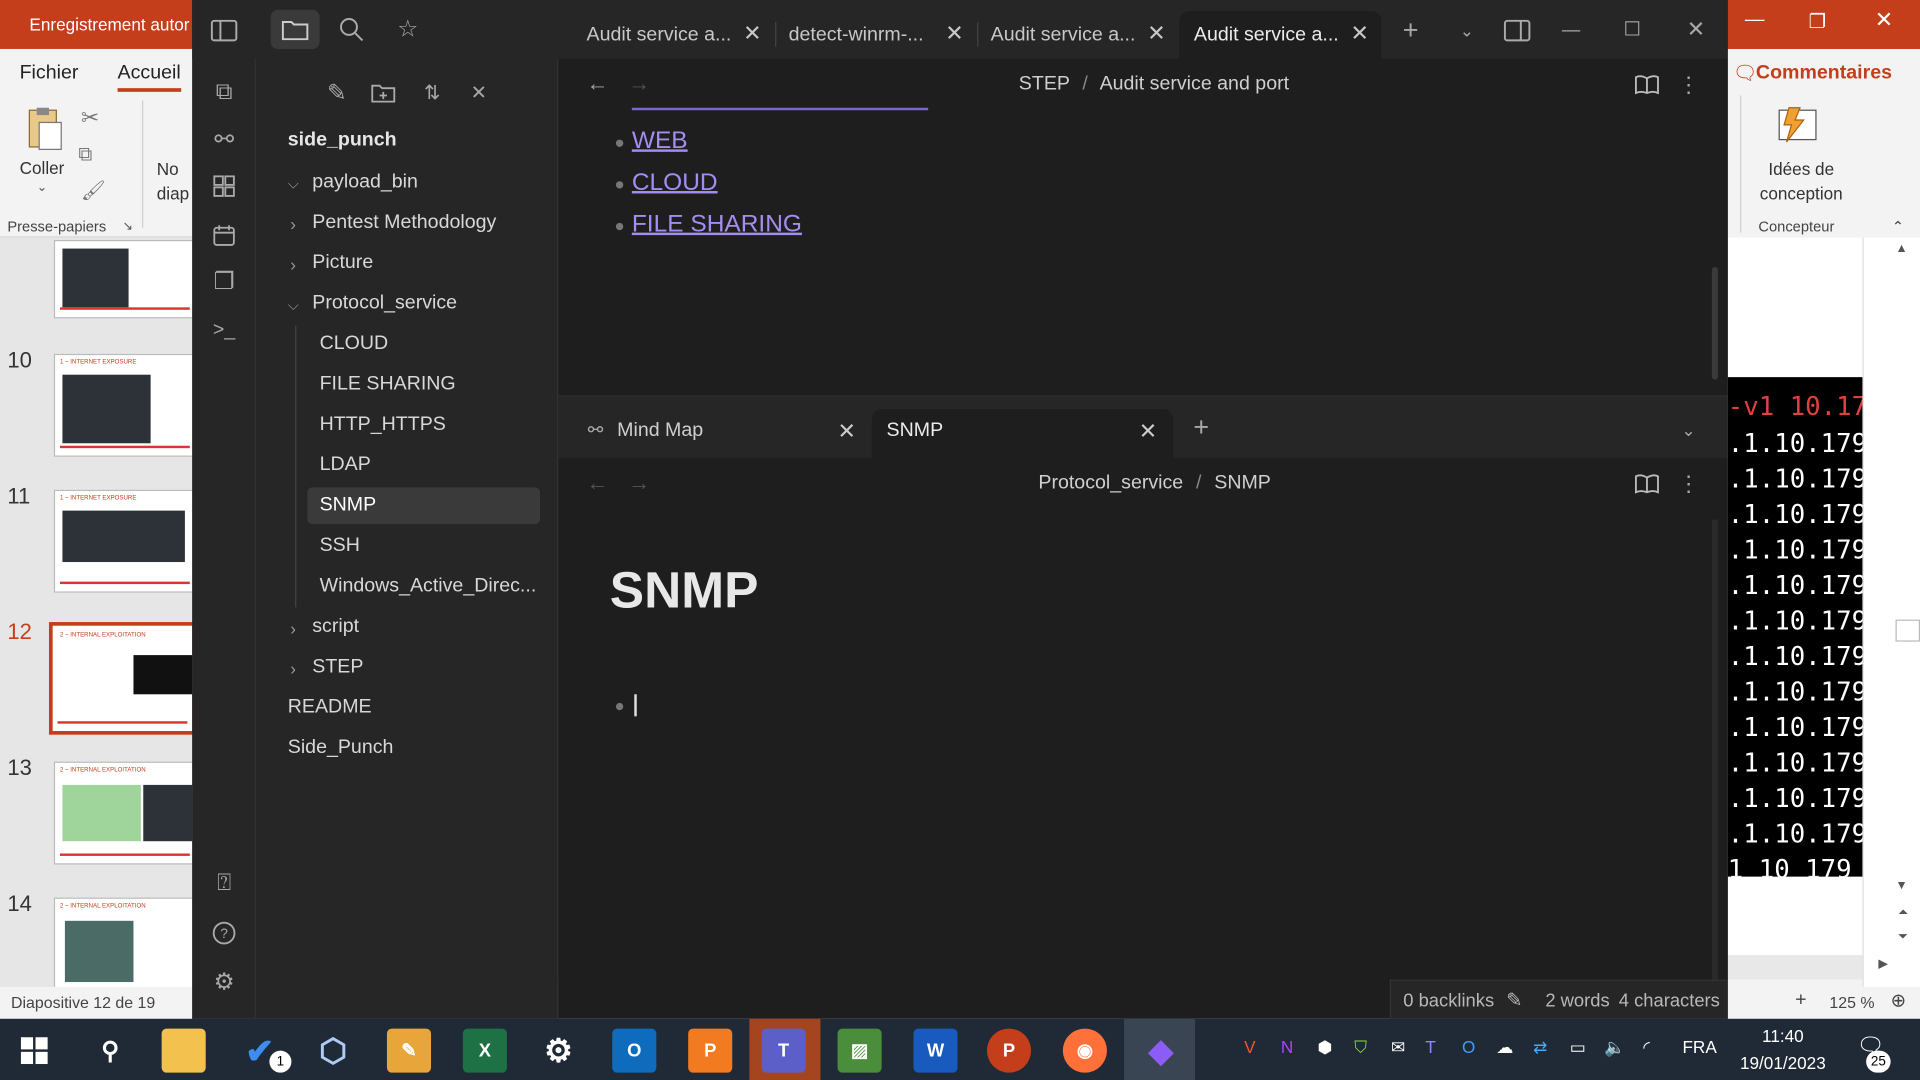 The width and height of the screenshot is (1920, 1080). What do you see at coordinates (1798, 125) in the screenshot?
I see `designer-icon` at bounding box center [1798, 125].